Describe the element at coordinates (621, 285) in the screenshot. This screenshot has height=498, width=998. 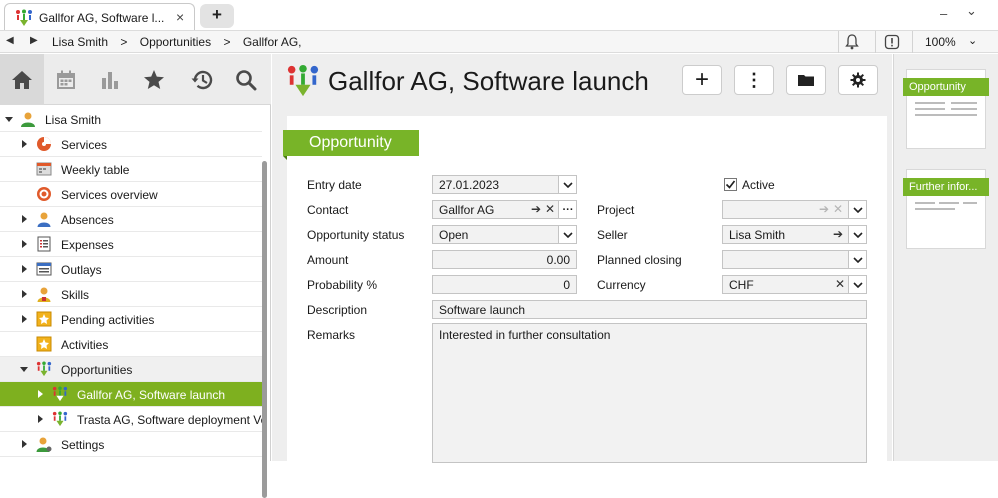
I see `currency-label: Currency` at that location.